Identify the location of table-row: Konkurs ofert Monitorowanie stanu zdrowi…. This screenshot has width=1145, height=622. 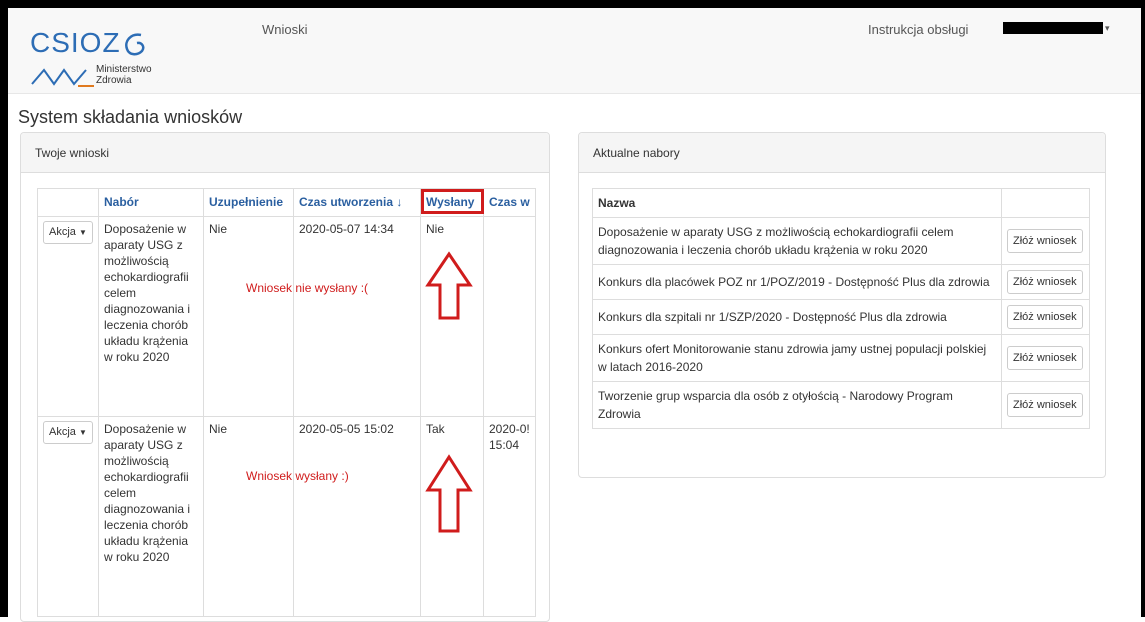
(841, 358).